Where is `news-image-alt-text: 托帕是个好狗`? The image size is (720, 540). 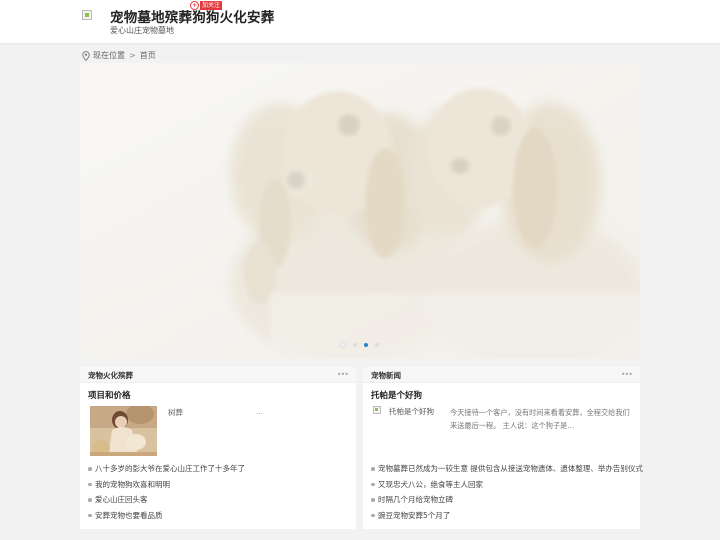 news-image-alt-text: 托帕是个好狗 is located at coordinates (411, 411).